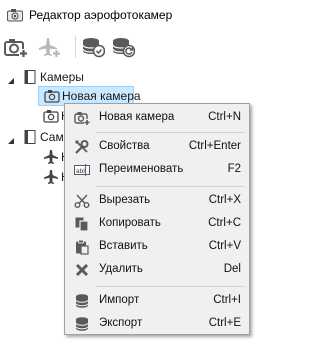 The image size is (320, 340). I want to click on menu-item-label: Переименовать, so click(141, 169).